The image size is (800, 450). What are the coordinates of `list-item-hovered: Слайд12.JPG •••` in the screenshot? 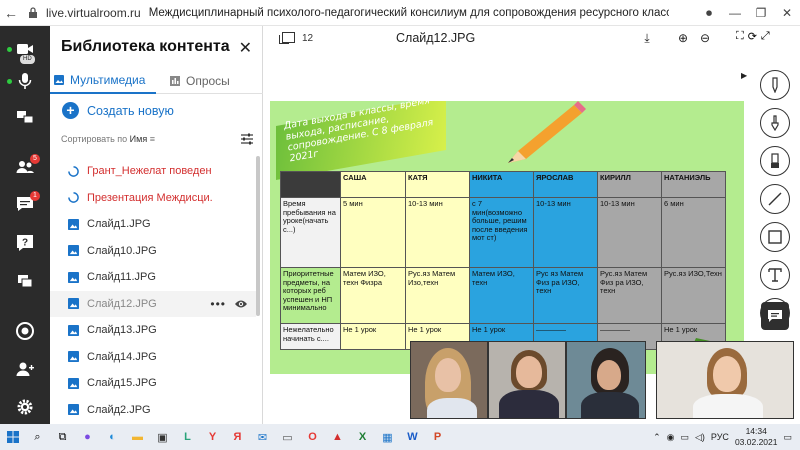 It's located at (153, 303).